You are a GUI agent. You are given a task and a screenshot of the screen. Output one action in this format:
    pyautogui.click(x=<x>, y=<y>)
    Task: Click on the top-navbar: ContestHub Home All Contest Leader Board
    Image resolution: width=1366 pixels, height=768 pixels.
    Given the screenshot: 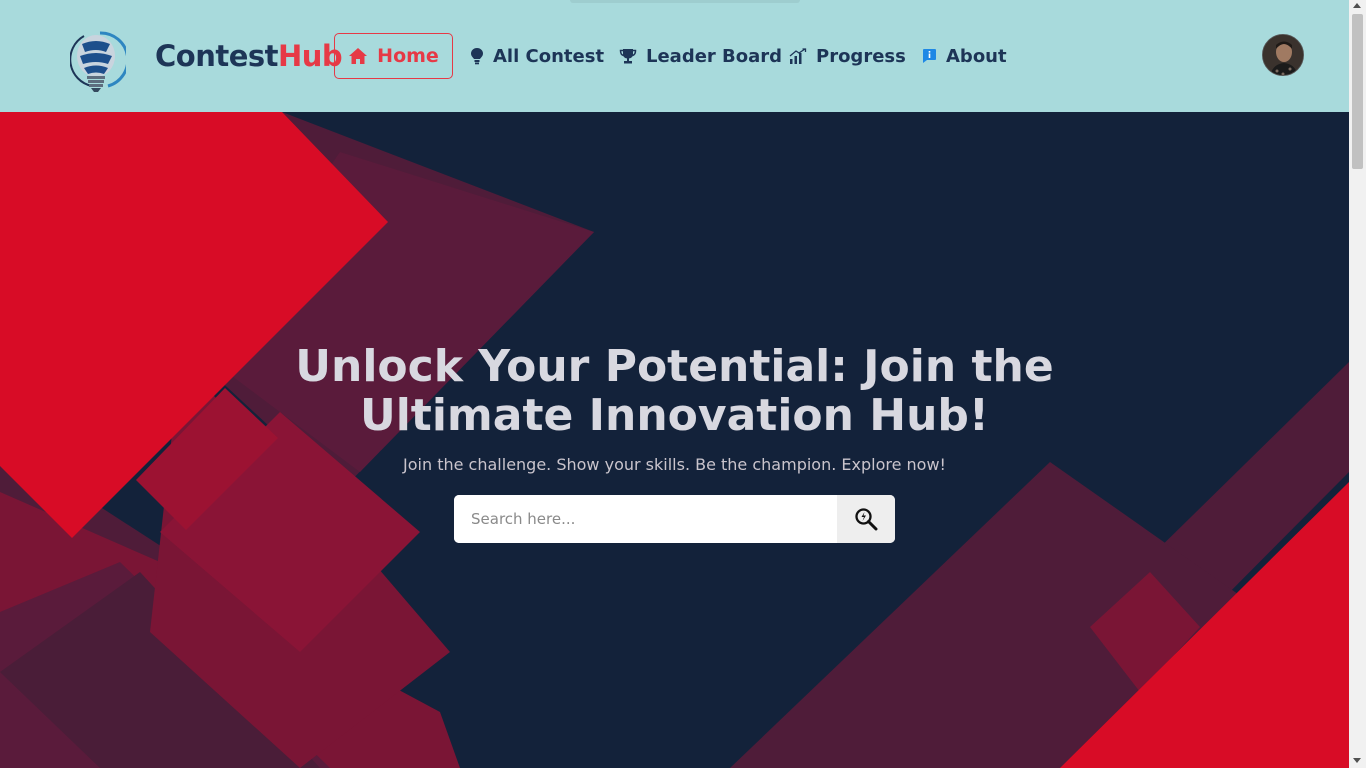 What is the action you would take?
    pyautogui.click(x=674, y=56)
    